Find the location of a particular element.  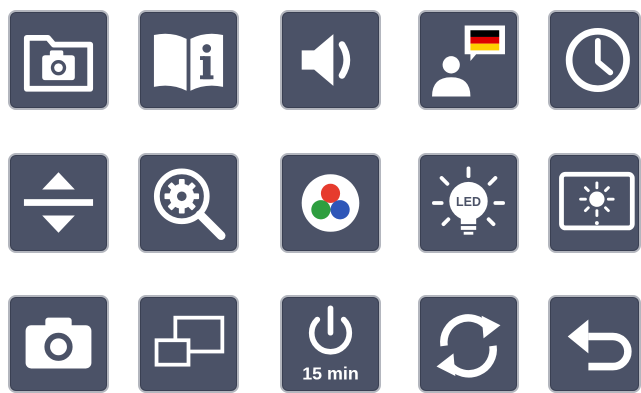

photo-folder-button is located at coordinates (58, 60).